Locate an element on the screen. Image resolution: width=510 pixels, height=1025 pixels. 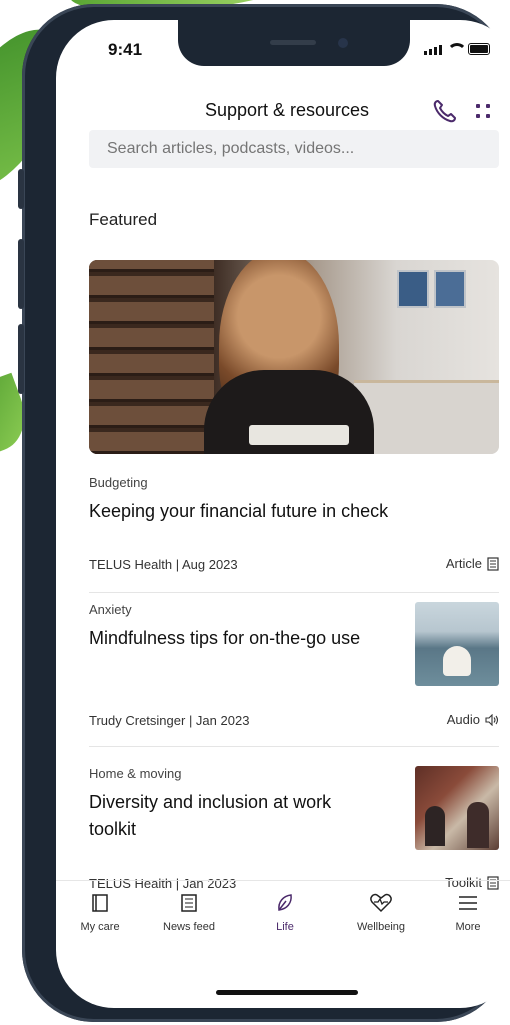
camera is located at coordinates (343, 43).